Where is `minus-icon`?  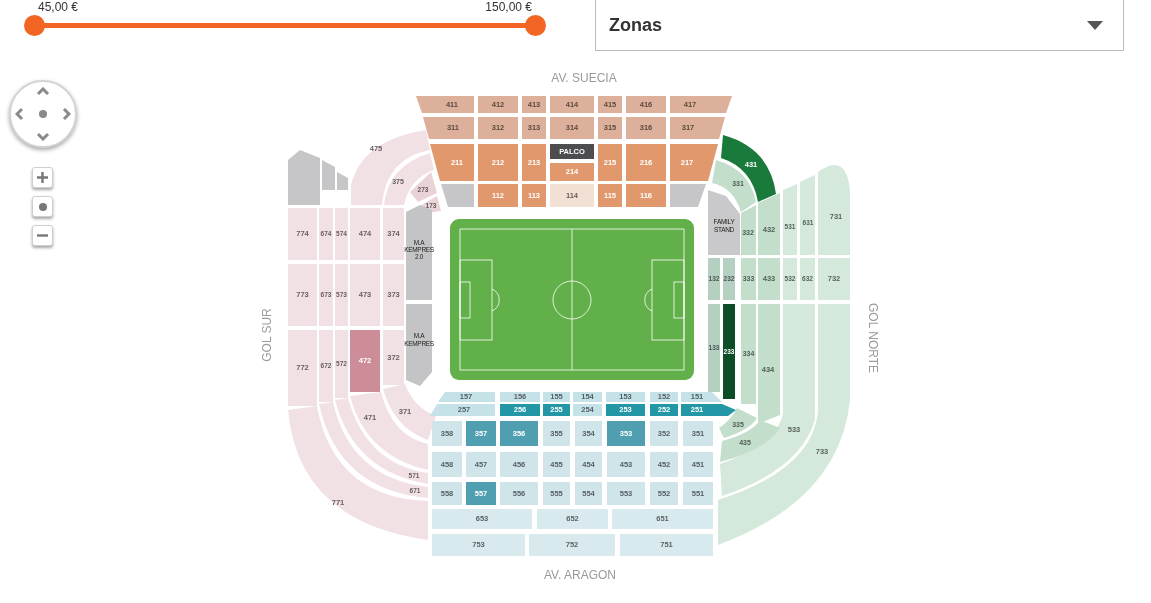 minus-icon is located at coordinates (42, 235).